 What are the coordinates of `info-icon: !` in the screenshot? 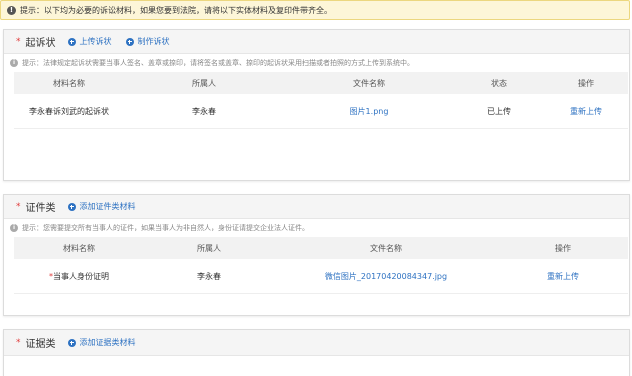 It's located at (11, 10).